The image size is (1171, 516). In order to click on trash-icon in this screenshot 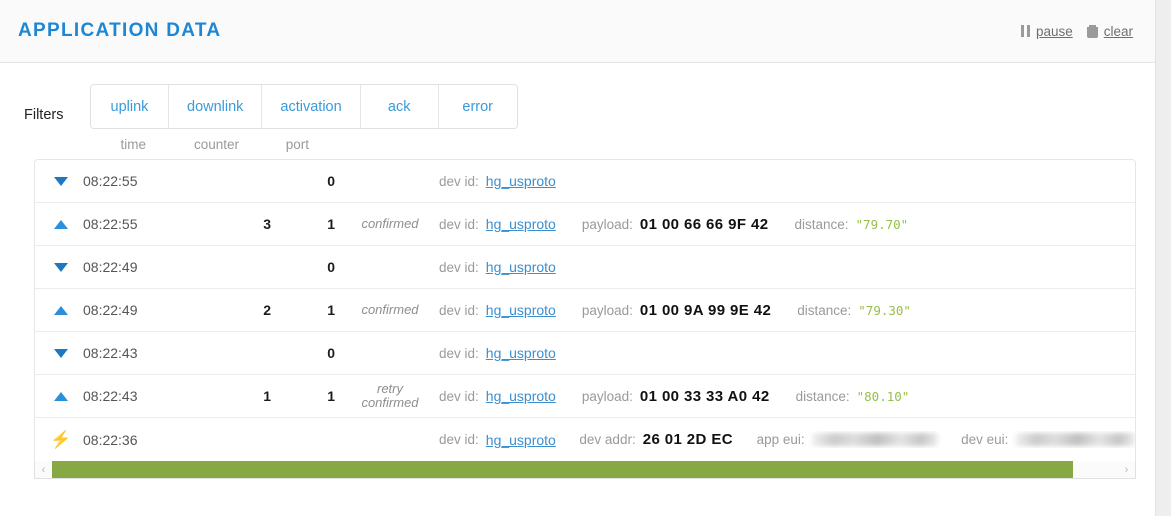, I will do `click(1092, 31)`.